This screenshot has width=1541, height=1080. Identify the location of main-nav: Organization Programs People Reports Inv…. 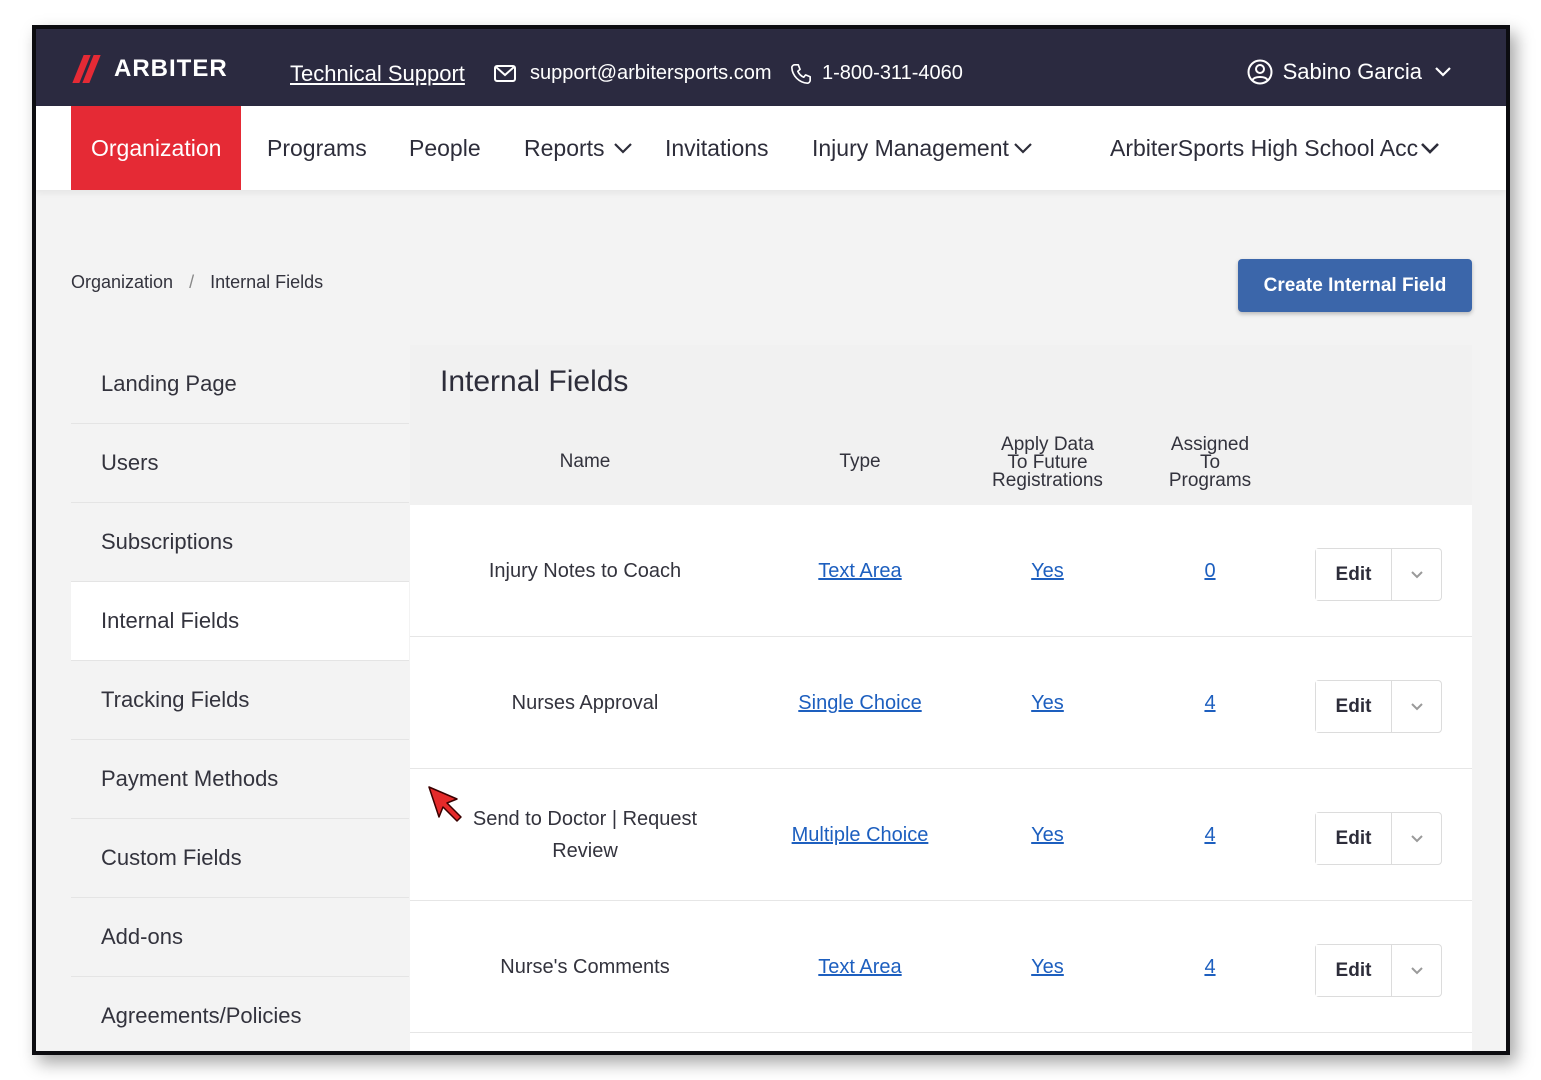
(771, 148).